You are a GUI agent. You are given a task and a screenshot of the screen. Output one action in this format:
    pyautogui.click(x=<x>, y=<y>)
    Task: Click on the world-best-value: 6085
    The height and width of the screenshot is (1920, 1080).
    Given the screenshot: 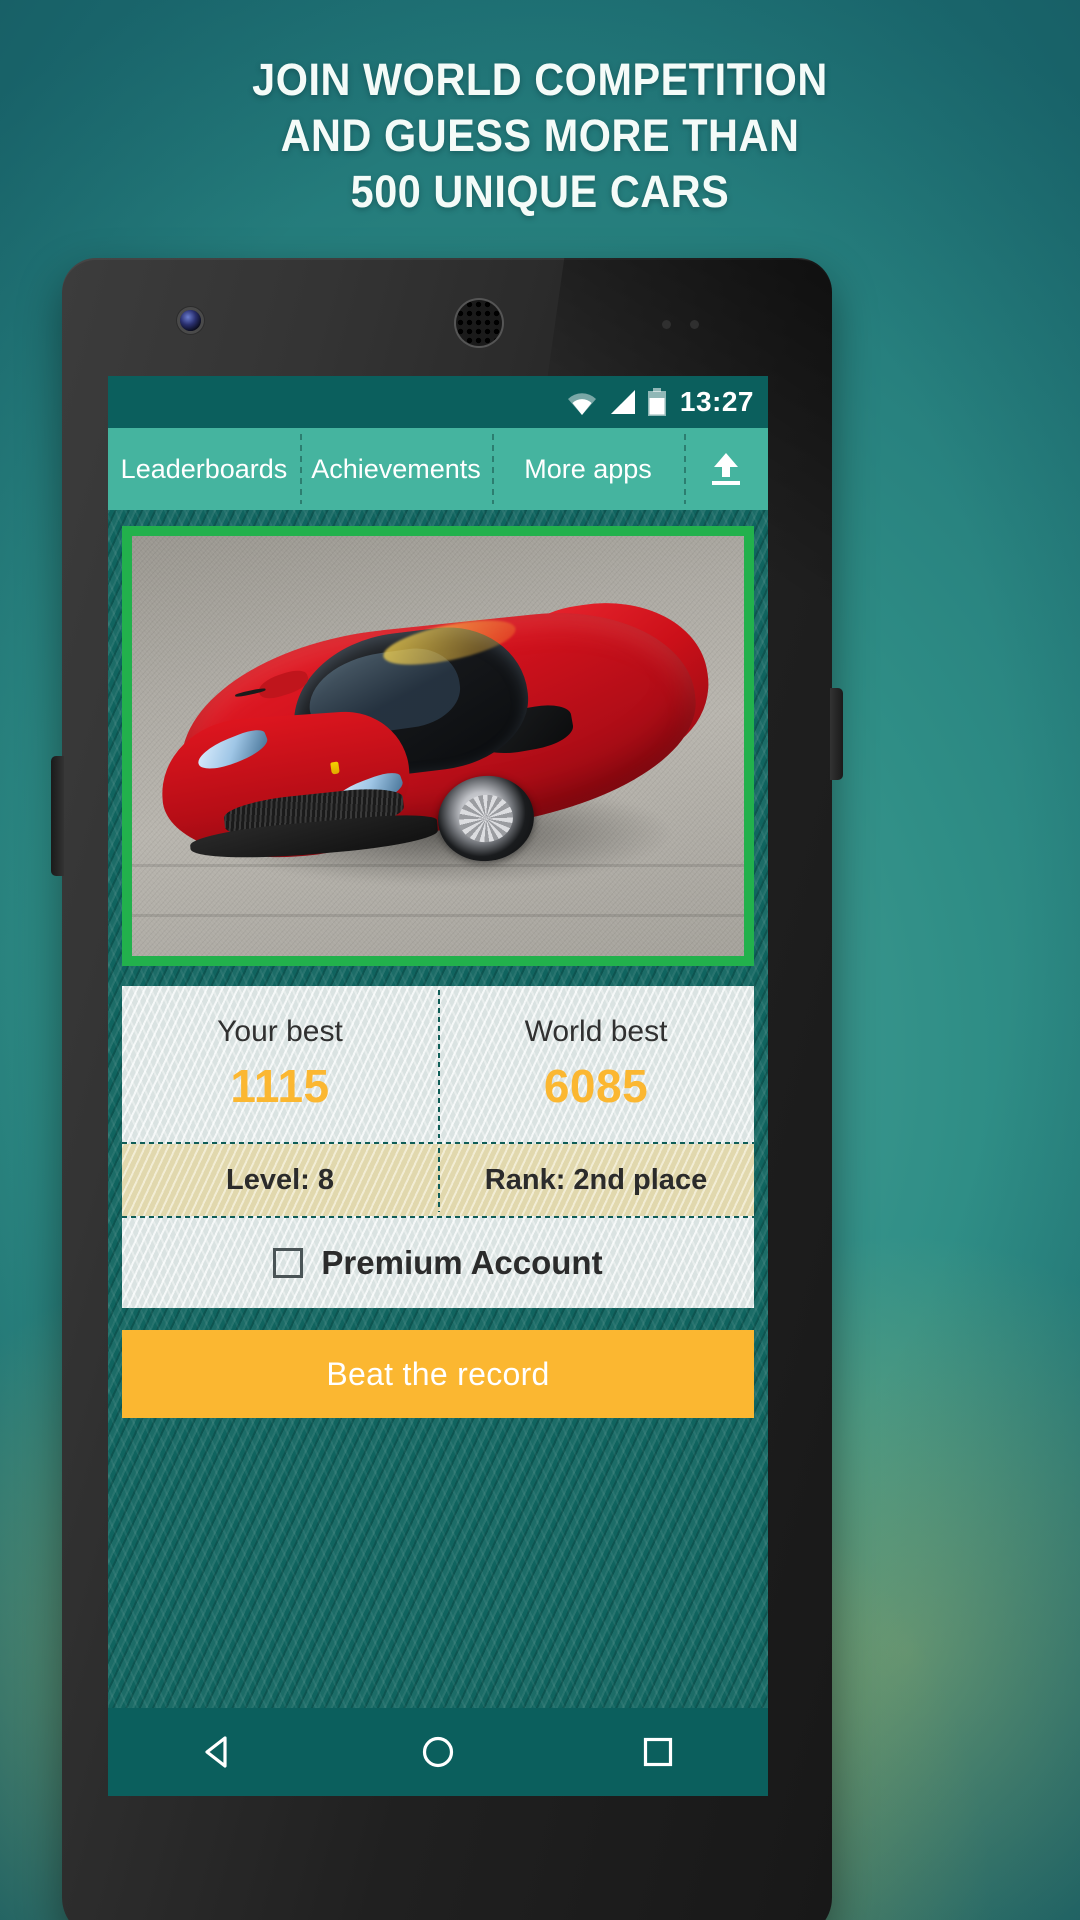 What is the action you would take?
    pyautogui.click(x=596, y=1086)
    